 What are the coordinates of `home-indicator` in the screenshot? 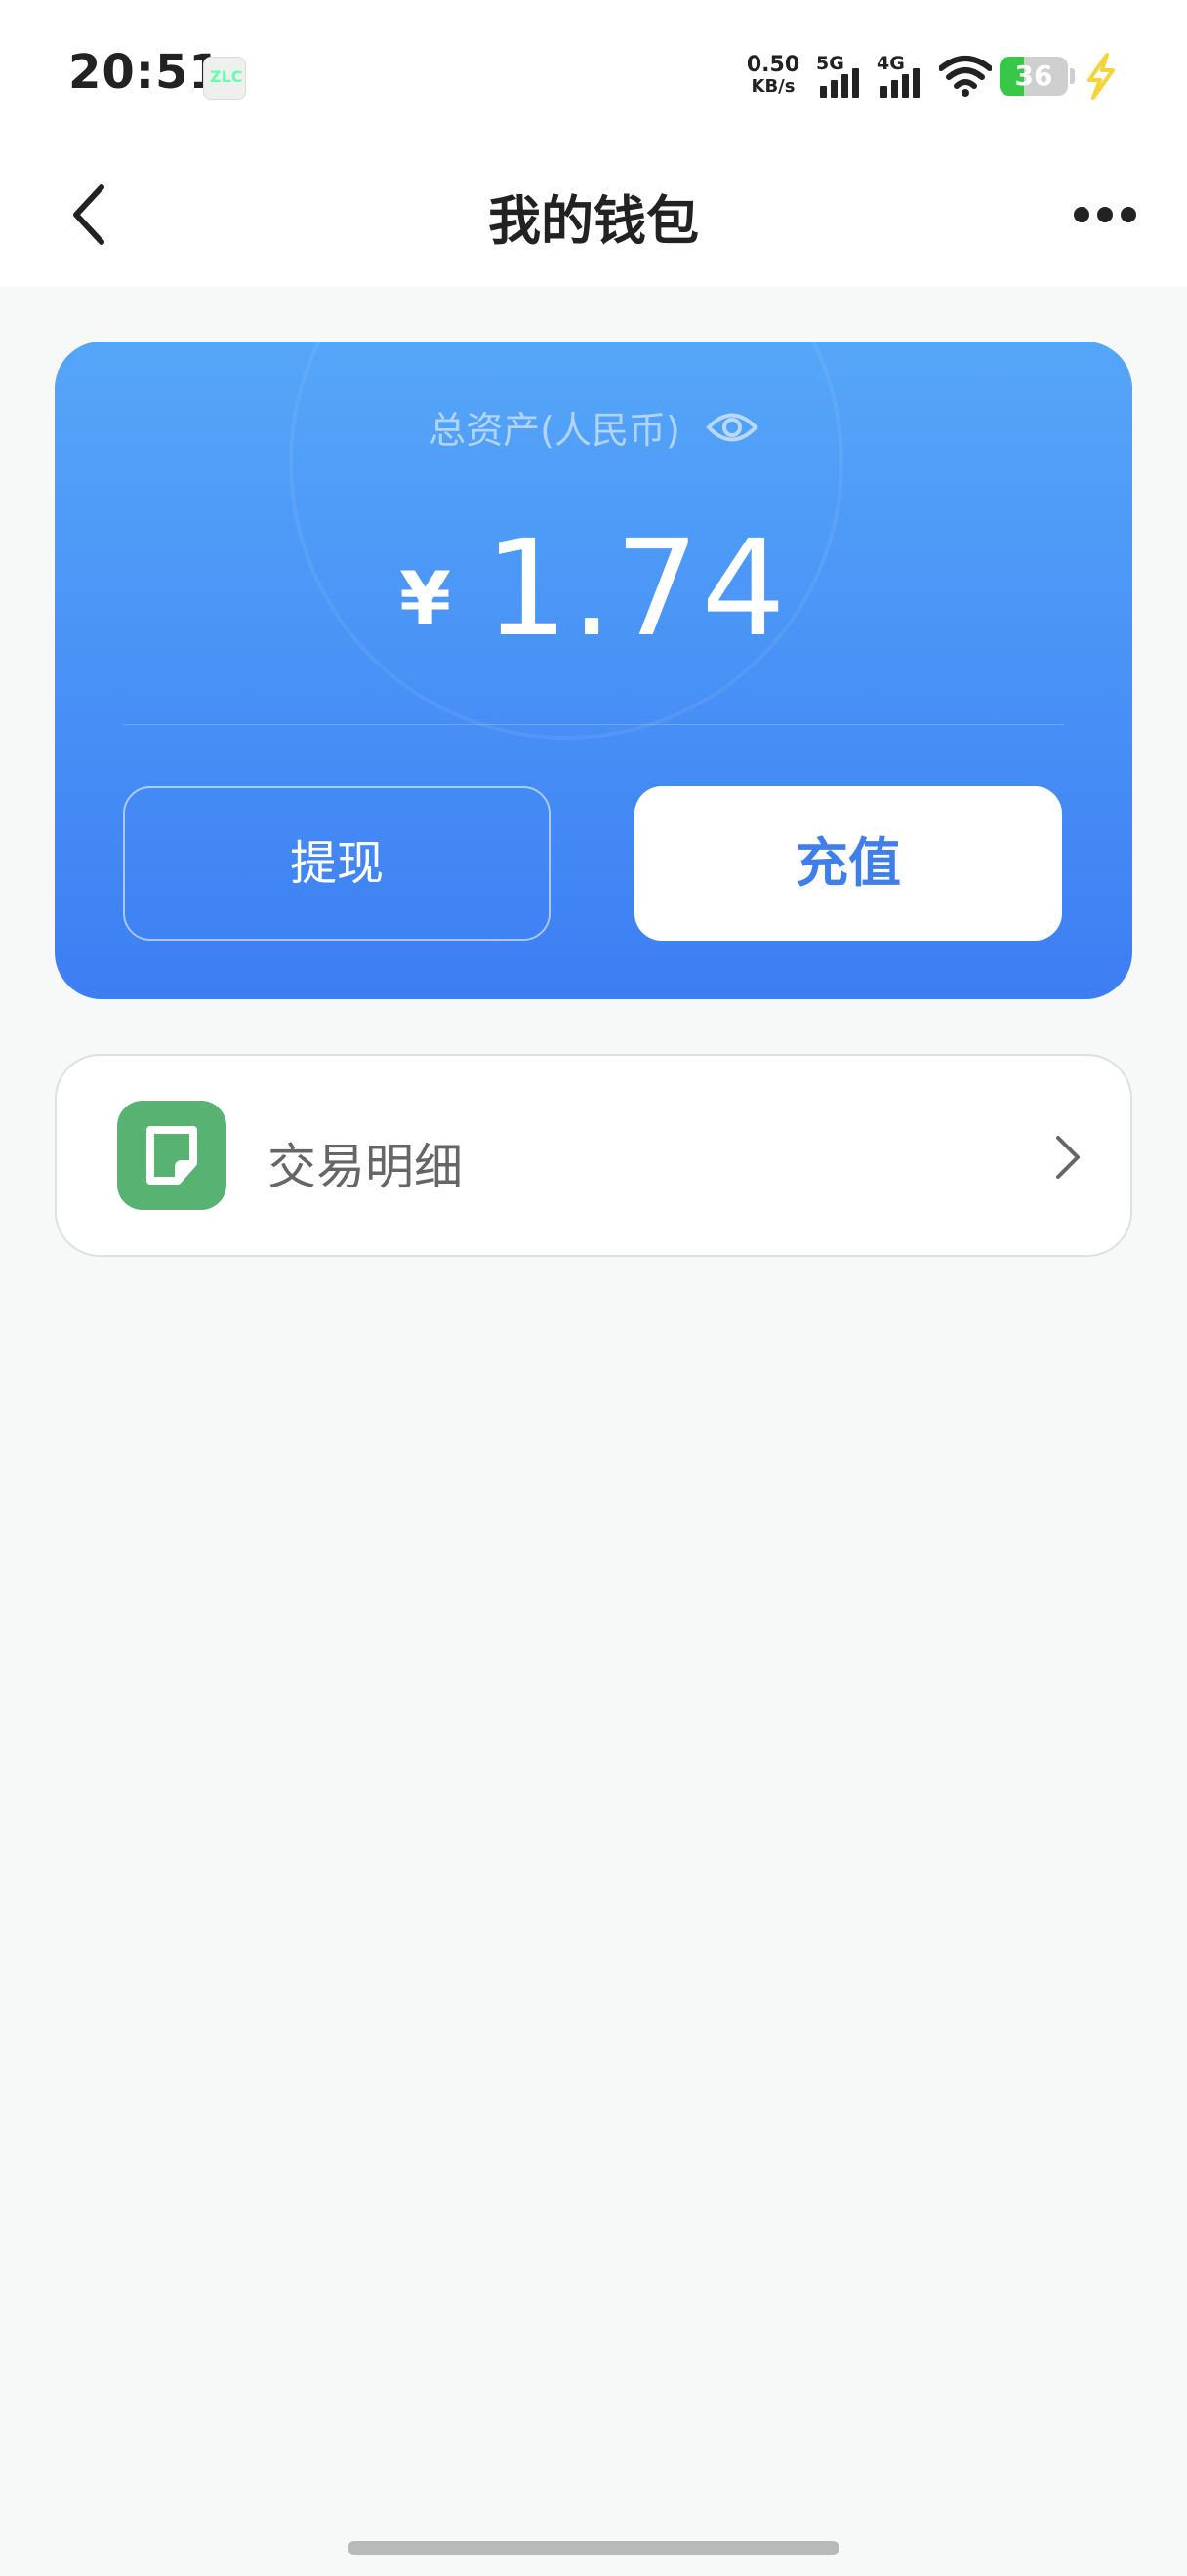 It's located at (593, 2548).